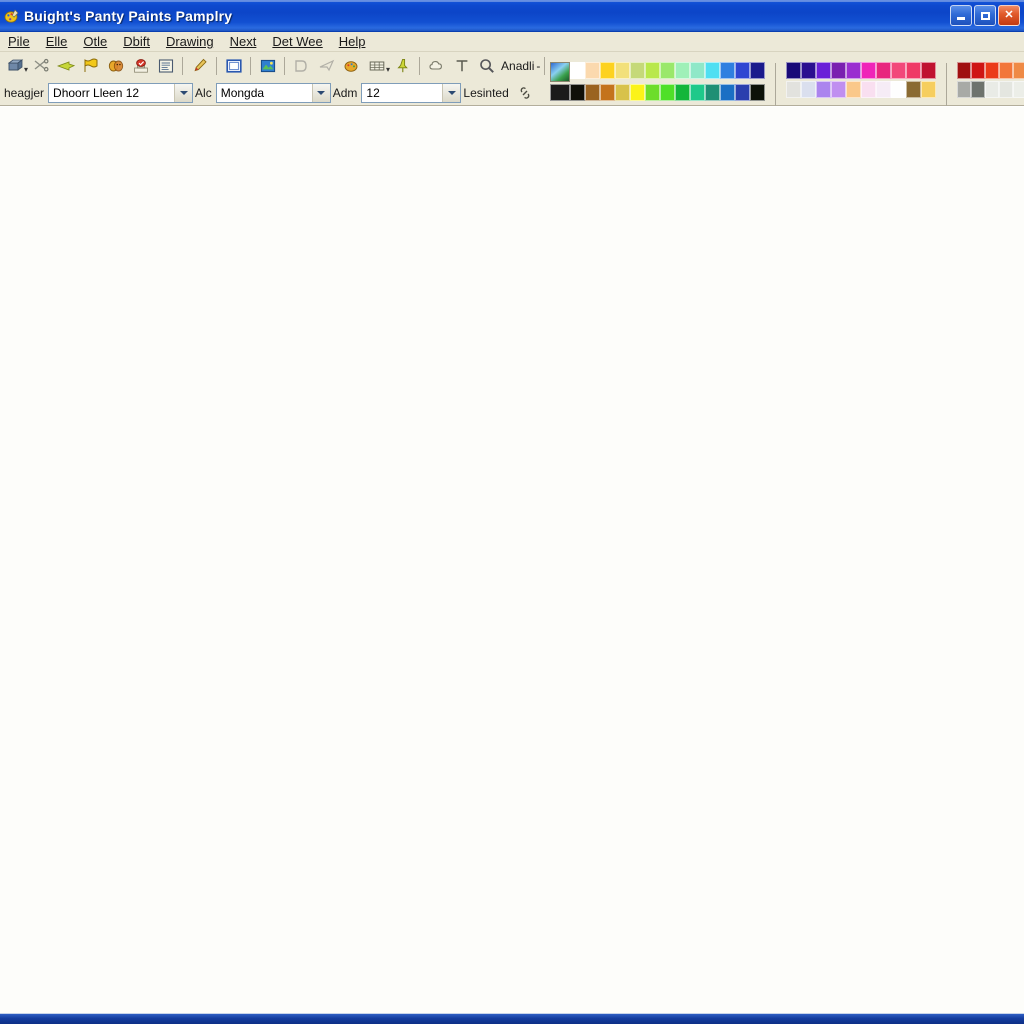 The height and width of the screenshot is (1024, 1024). What do you see at coordinates (301, 66) in the screenshot?
I see `shape-polygon-icon` at bounding box center [301, 66].